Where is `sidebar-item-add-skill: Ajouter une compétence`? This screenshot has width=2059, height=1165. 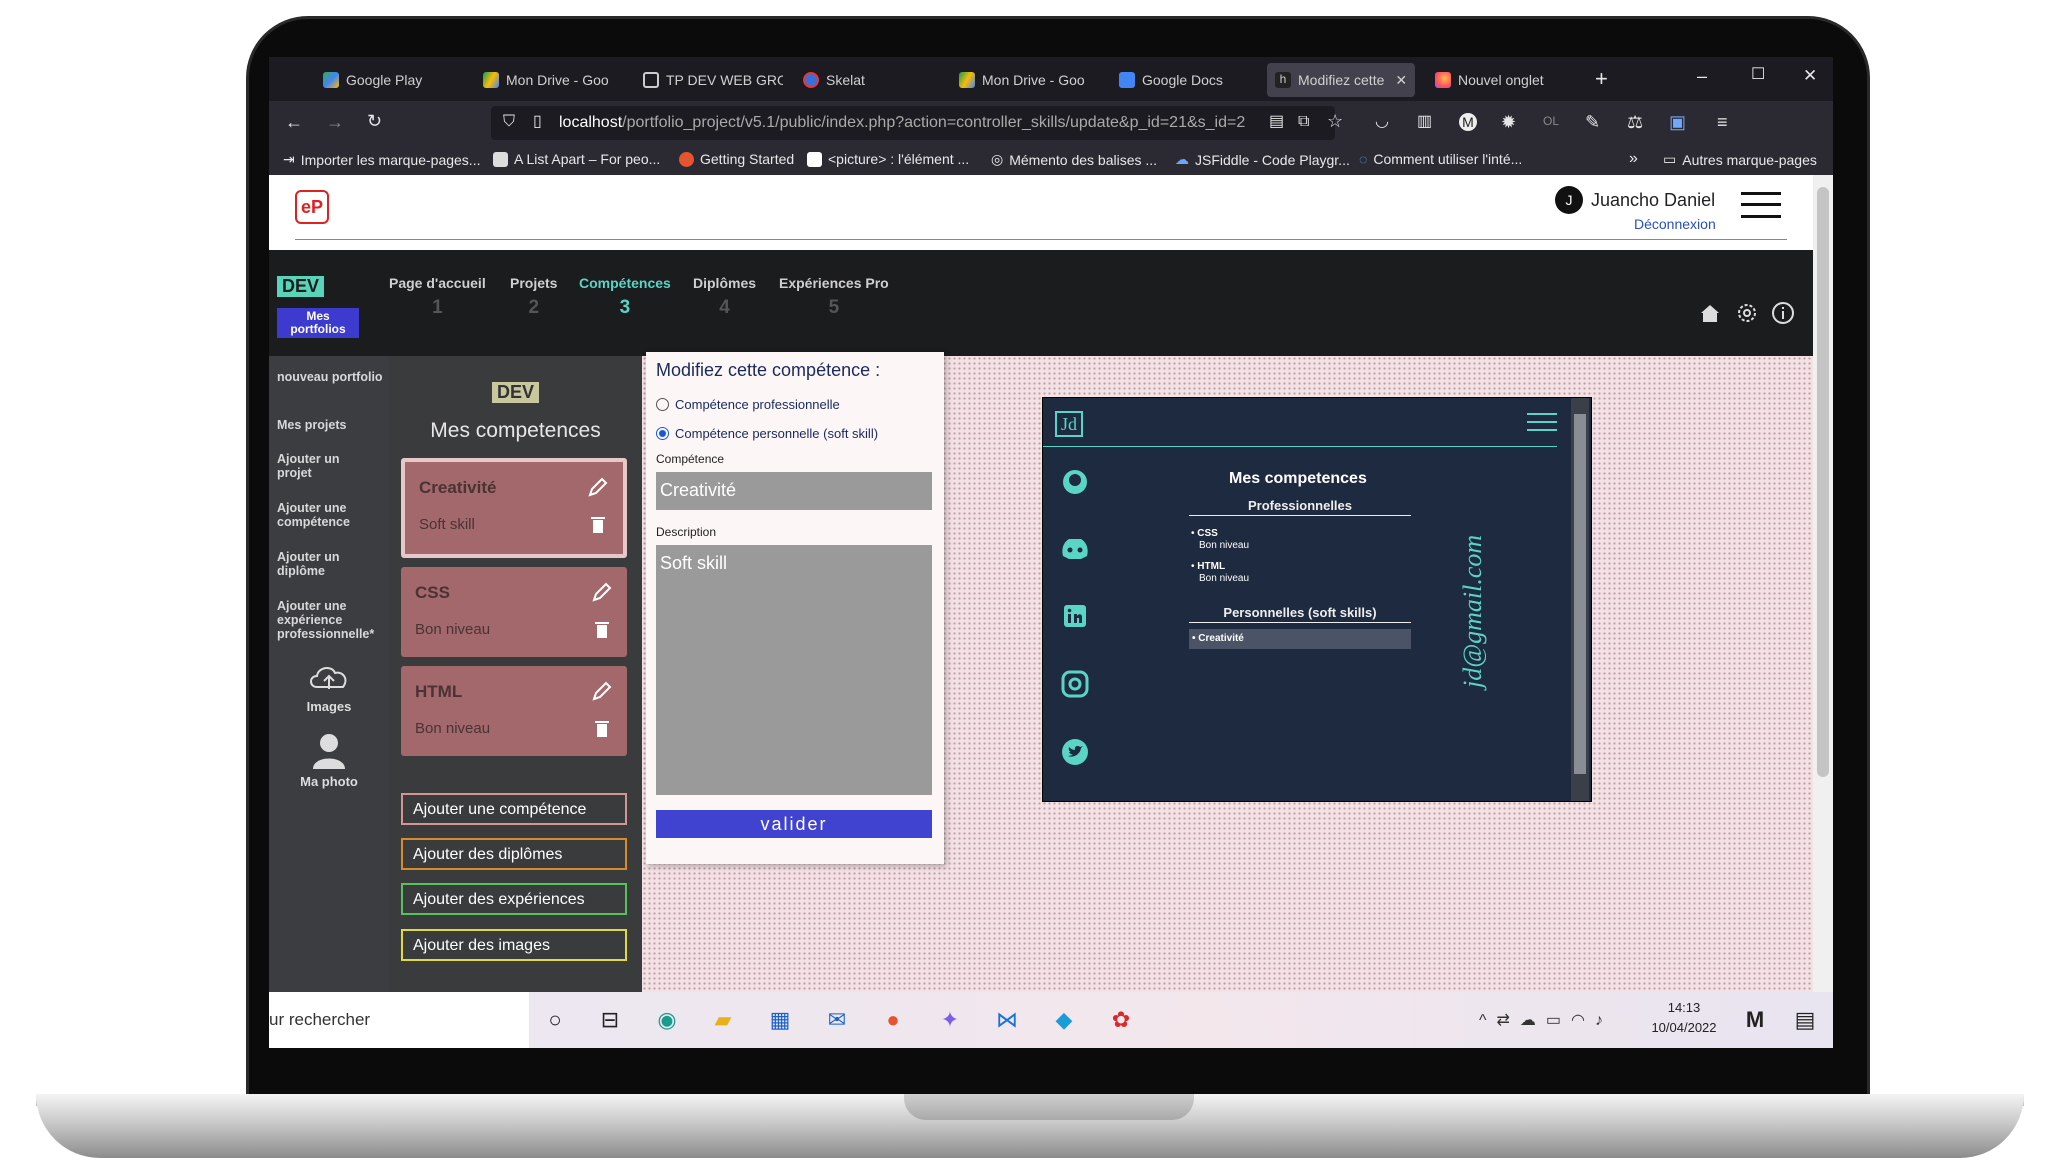
sidebar-item-add-skill: Ajouter une compétence is located at coordinates (322, 515).